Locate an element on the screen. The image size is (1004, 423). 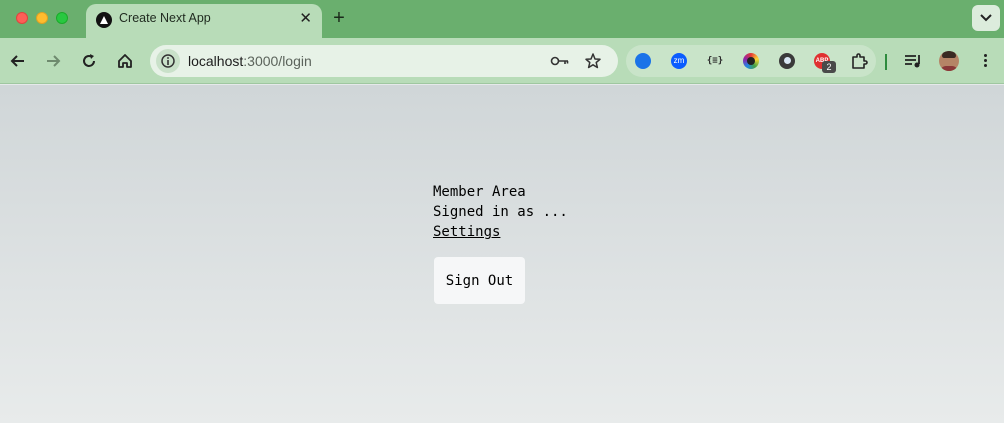
arrow-right-icon is located at coordinates (54, 61).